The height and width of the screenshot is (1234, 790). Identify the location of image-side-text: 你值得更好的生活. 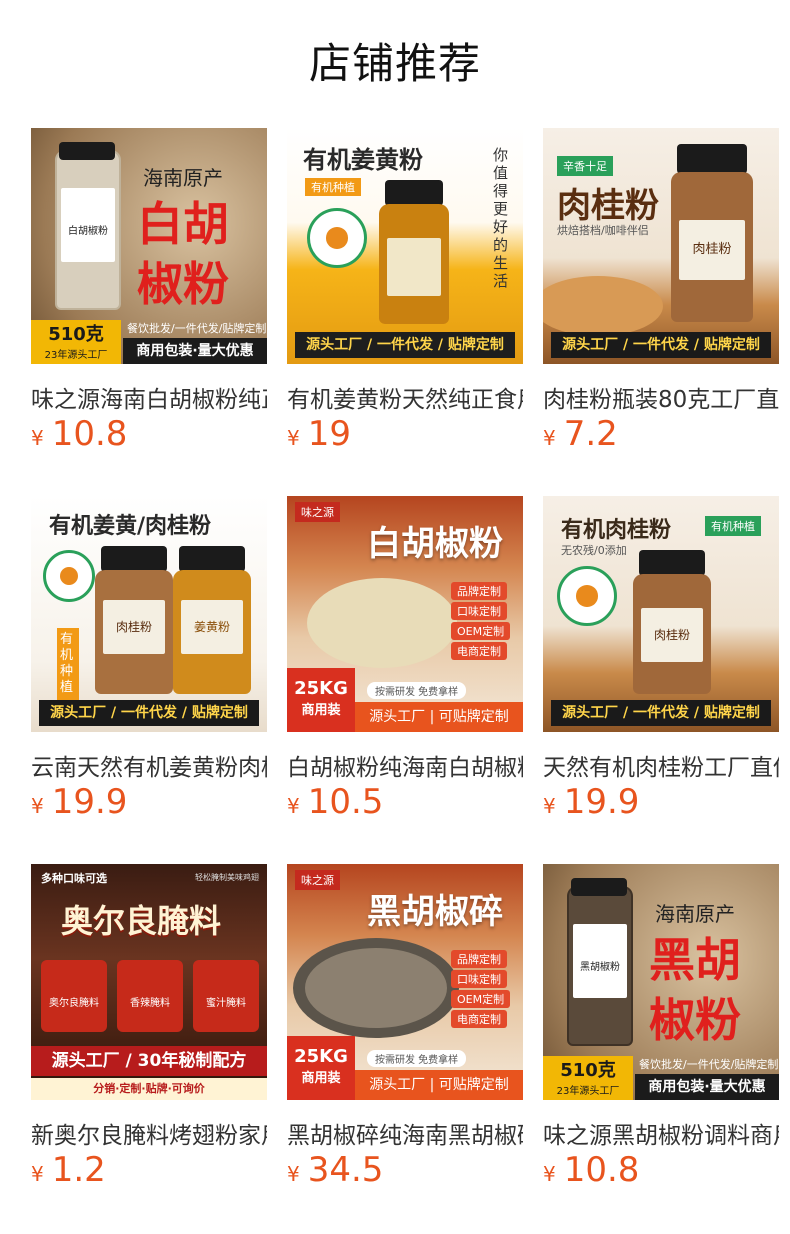
(501, 218).